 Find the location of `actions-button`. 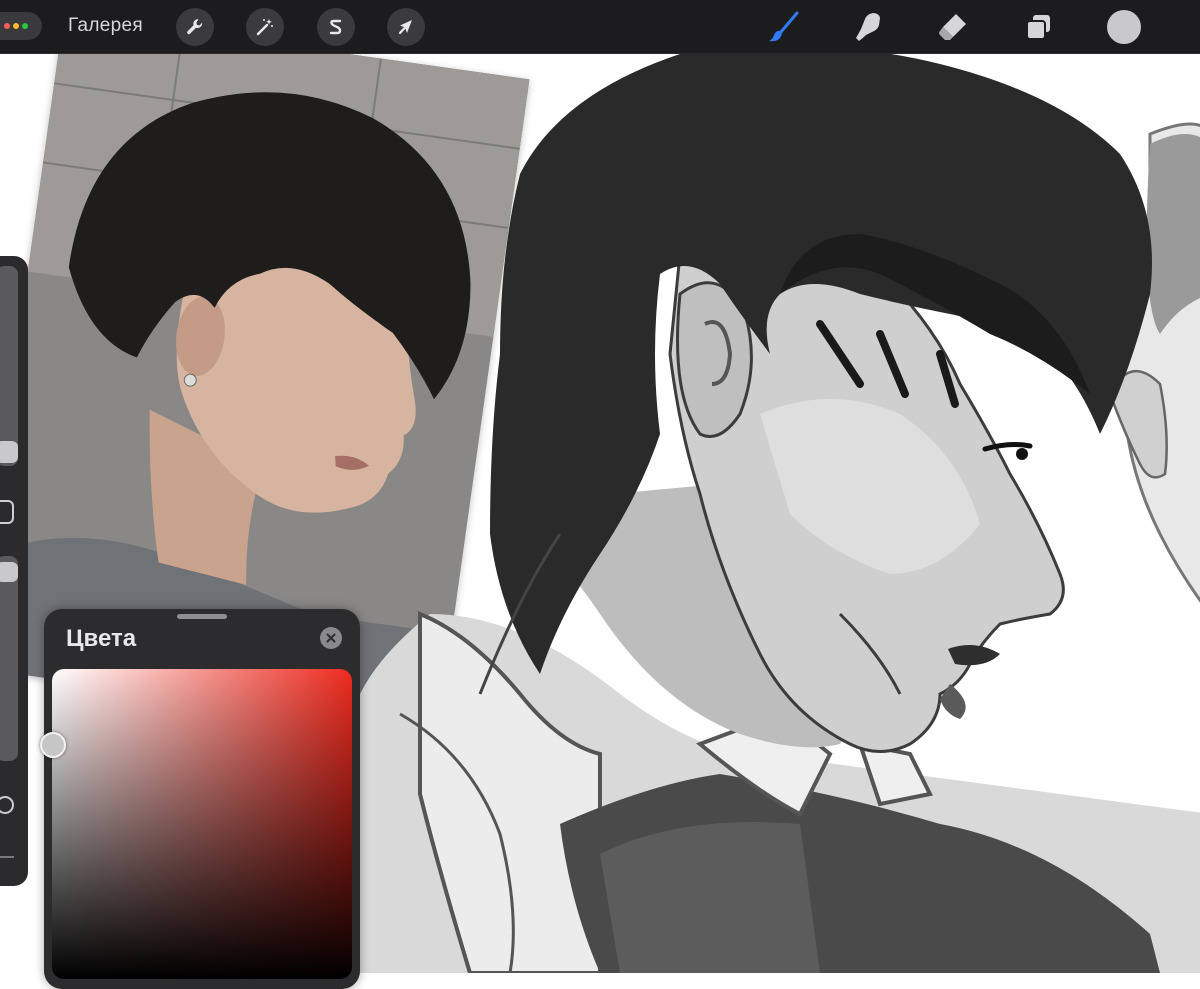

actions-button is located at coordinates (195, 27).